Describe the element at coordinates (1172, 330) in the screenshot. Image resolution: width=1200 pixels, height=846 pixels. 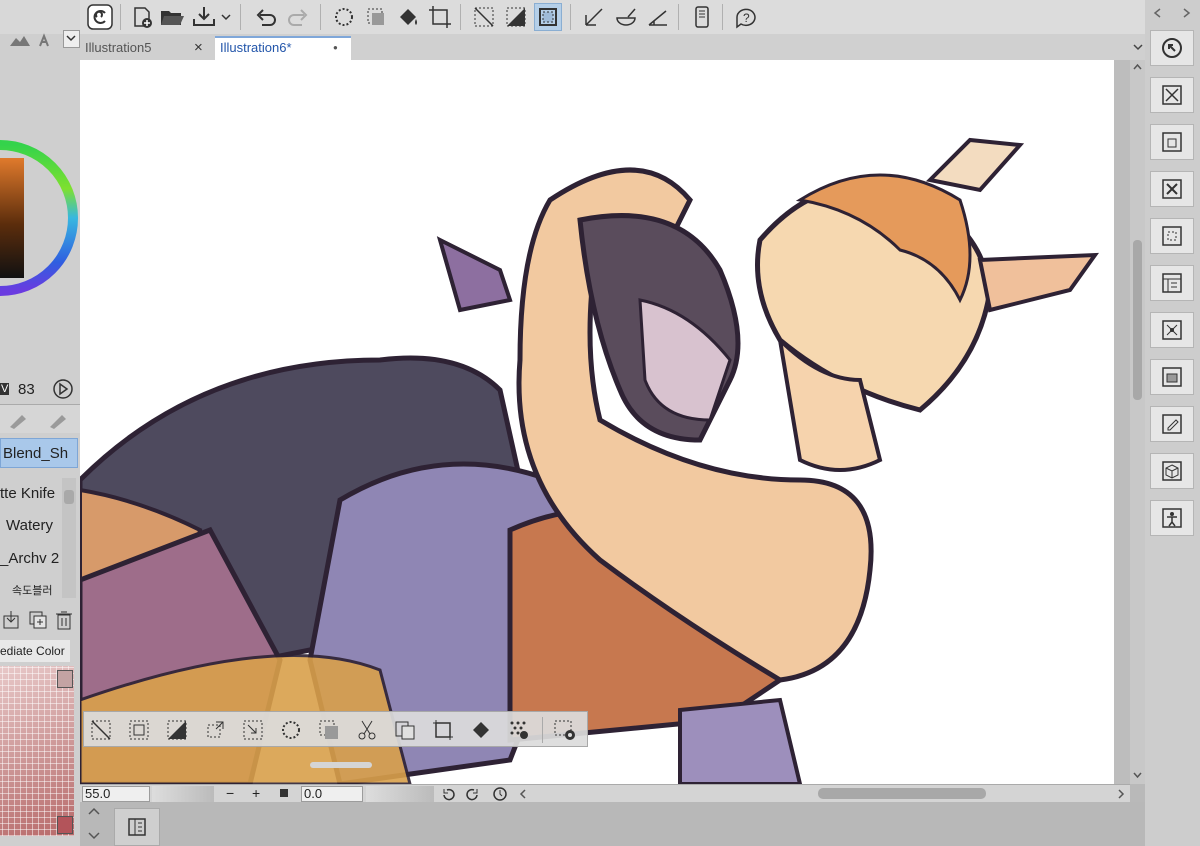
I see `tool-property-button` at that location.